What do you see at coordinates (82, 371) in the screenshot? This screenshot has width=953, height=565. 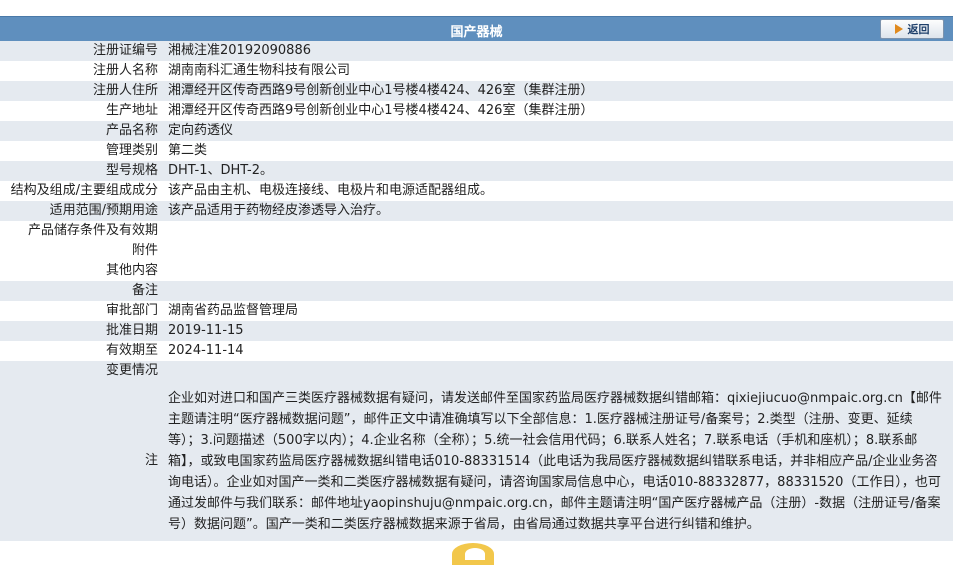 I see `field-label: 变更情况` at bounding box center [82, 371].